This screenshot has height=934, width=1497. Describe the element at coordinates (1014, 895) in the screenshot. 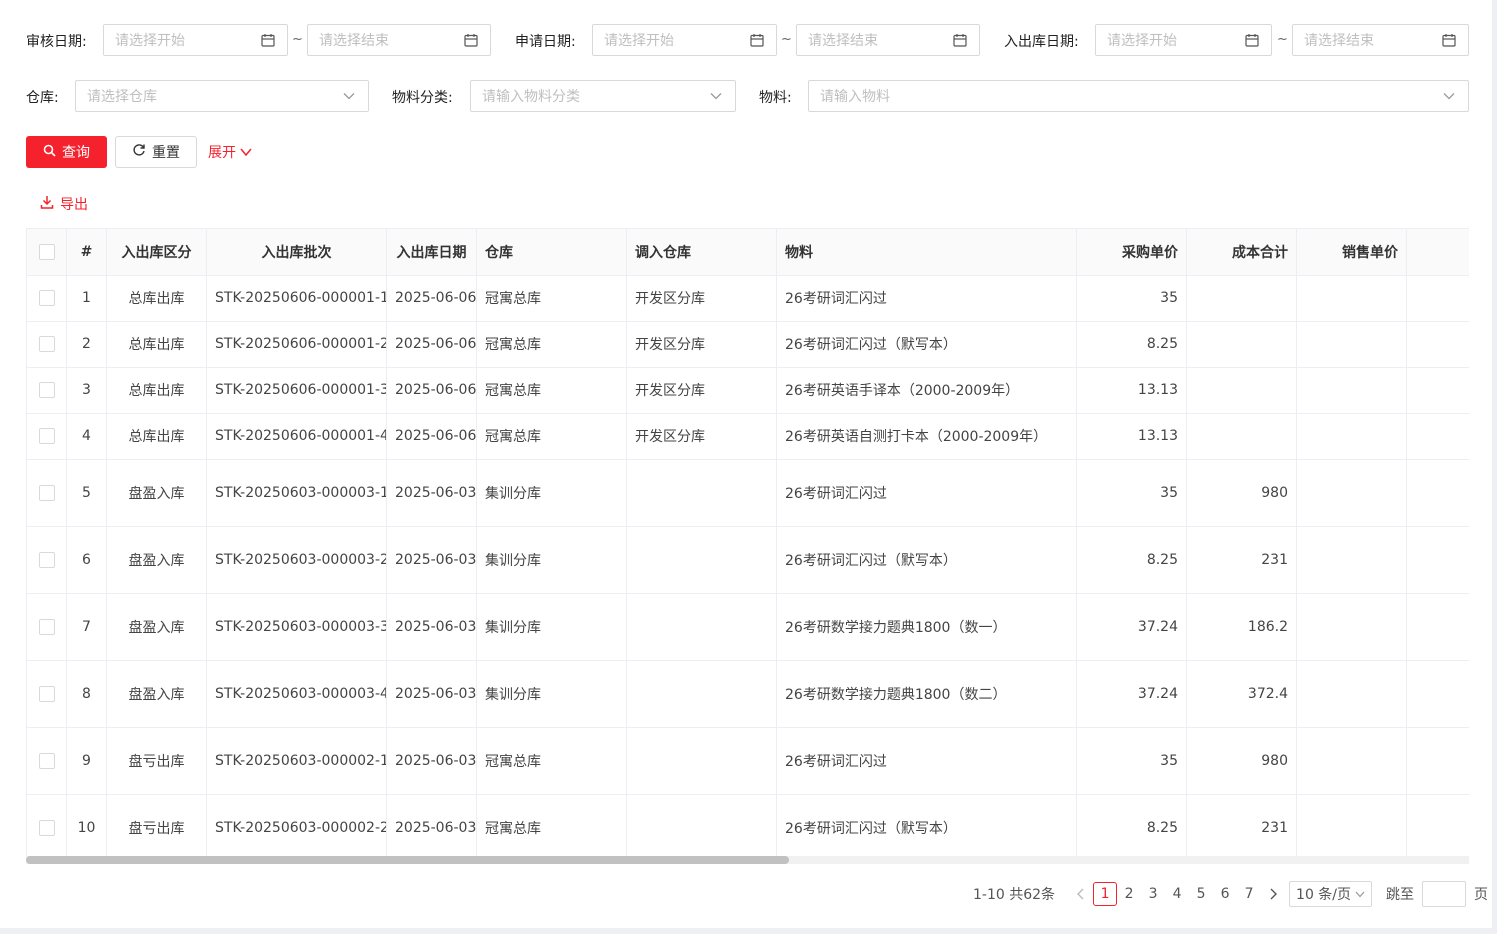

I see `pagination-summary: 1-10 共62条` at that location.